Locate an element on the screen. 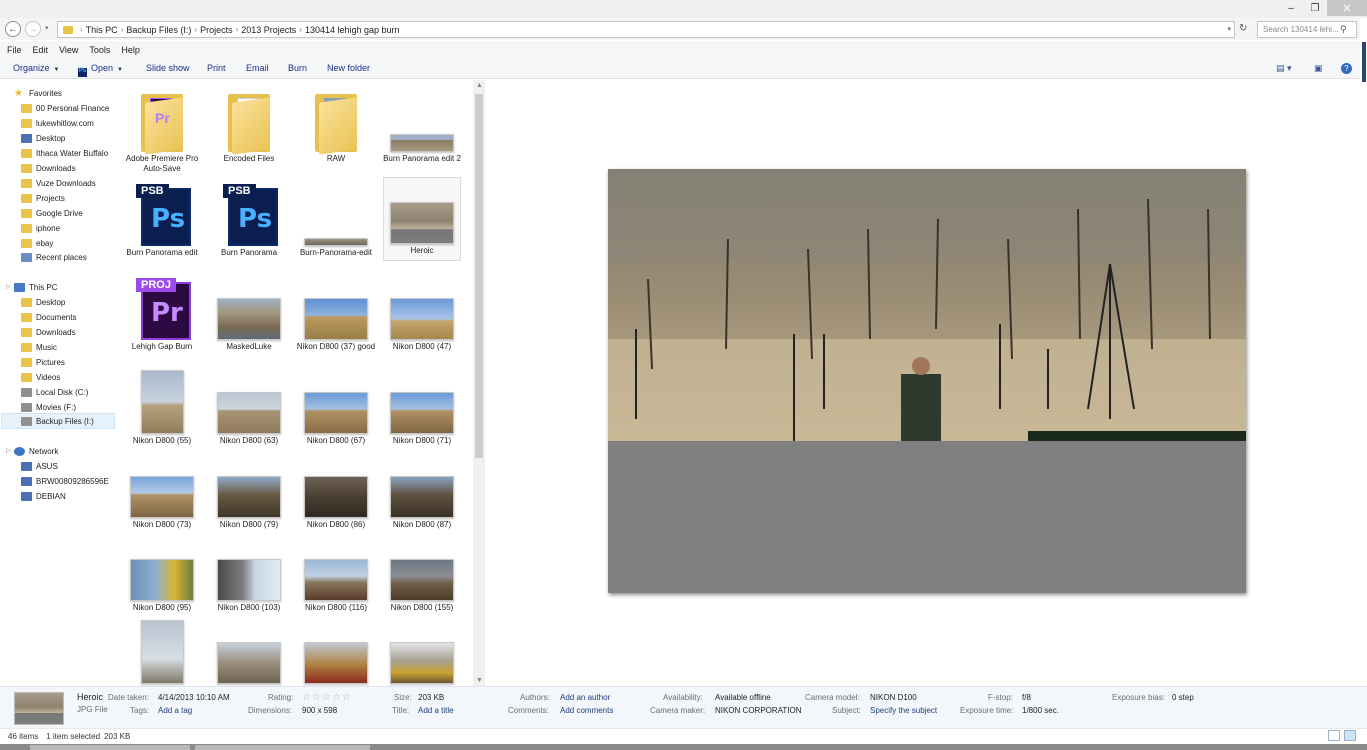 This screenshot has height=750, width=1367. nav-item-projects: Projects is located at coordinates (43, 198).